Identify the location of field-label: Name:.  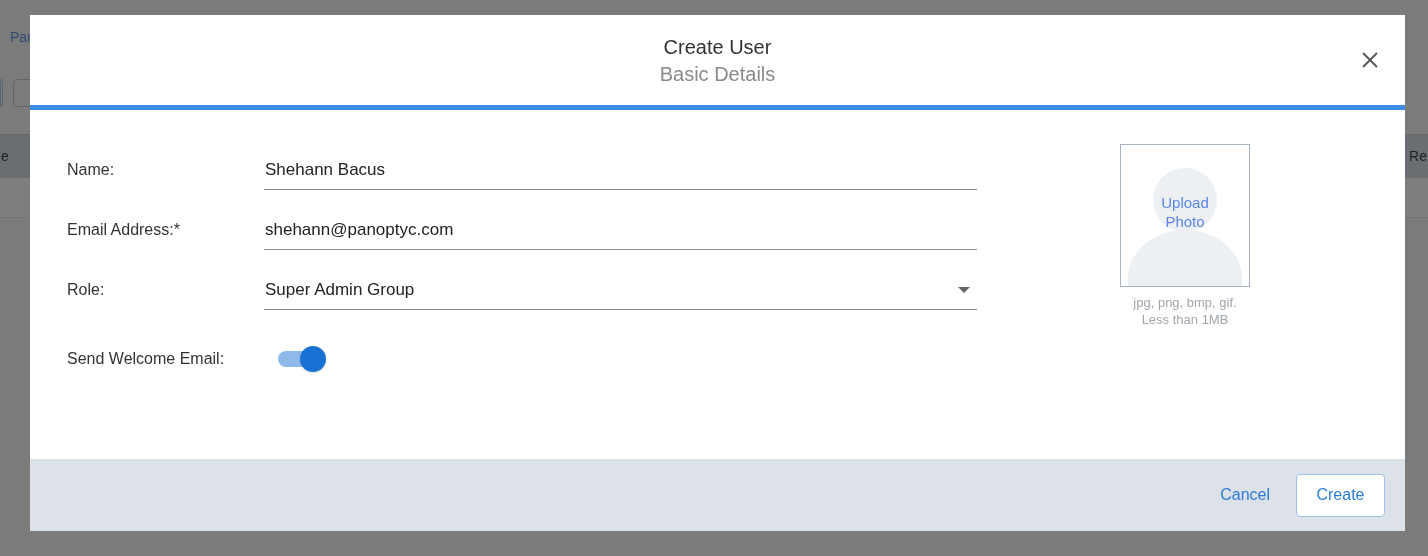
(91, 170).